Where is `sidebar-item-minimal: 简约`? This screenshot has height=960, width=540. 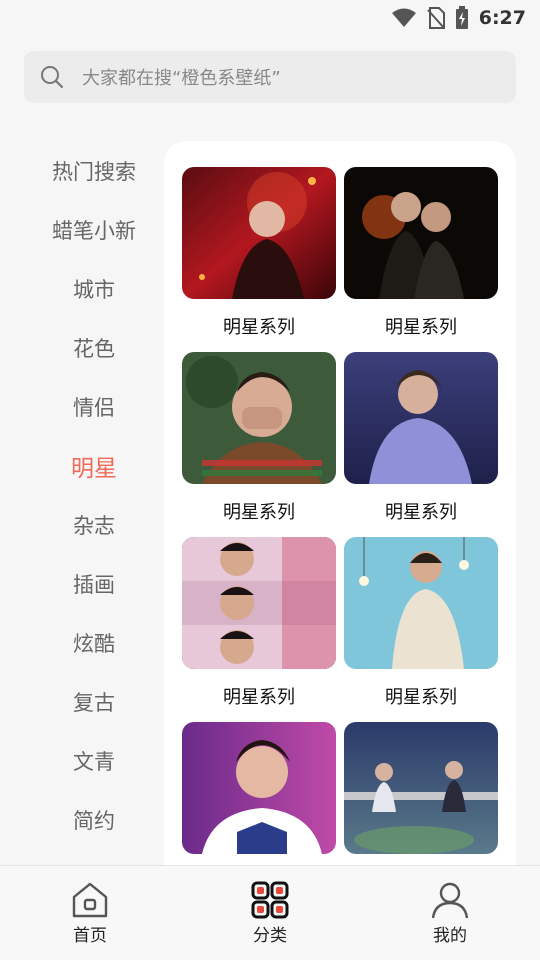
sidebar-item-minimal: 简约 is located at coordinates (94, 819).